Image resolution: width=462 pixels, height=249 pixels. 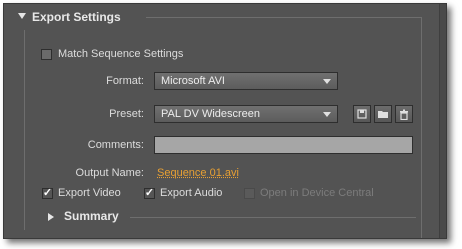 I want to click on export-audio-checkbox: ✓, so click(x=149, y=193).